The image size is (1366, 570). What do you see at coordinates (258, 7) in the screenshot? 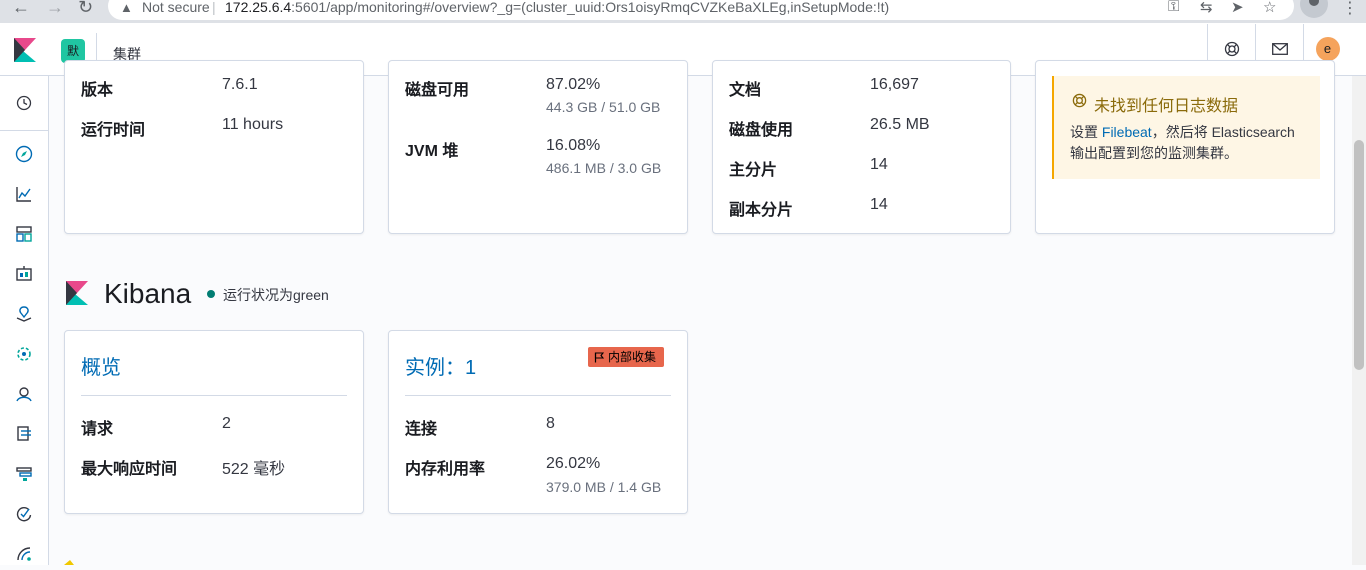
I see `url-host: 172.25.6.4` at bounding box center [258, 7].